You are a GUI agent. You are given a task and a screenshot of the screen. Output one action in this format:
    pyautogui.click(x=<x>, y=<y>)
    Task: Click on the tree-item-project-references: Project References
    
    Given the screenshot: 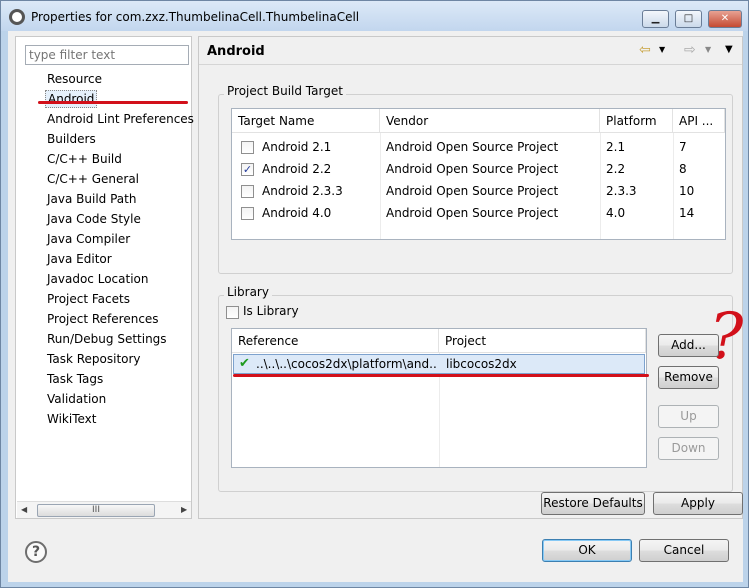 What is the action you would take?
    pyautogui.click(x=103, y=319)
    